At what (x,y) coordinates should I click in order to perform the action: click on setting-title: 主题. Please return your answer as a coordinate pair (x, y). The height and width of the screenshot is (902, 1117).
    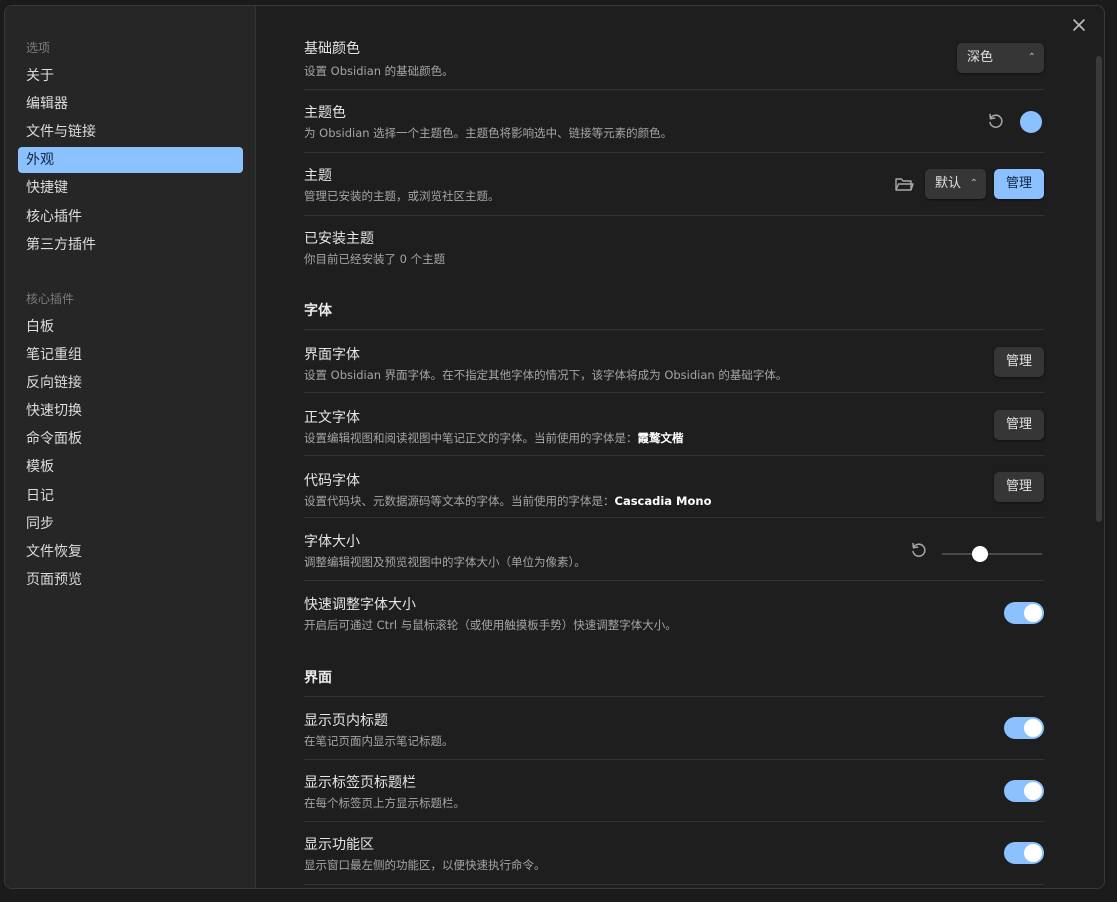
    Looking at the image, I should click on (318, 176).